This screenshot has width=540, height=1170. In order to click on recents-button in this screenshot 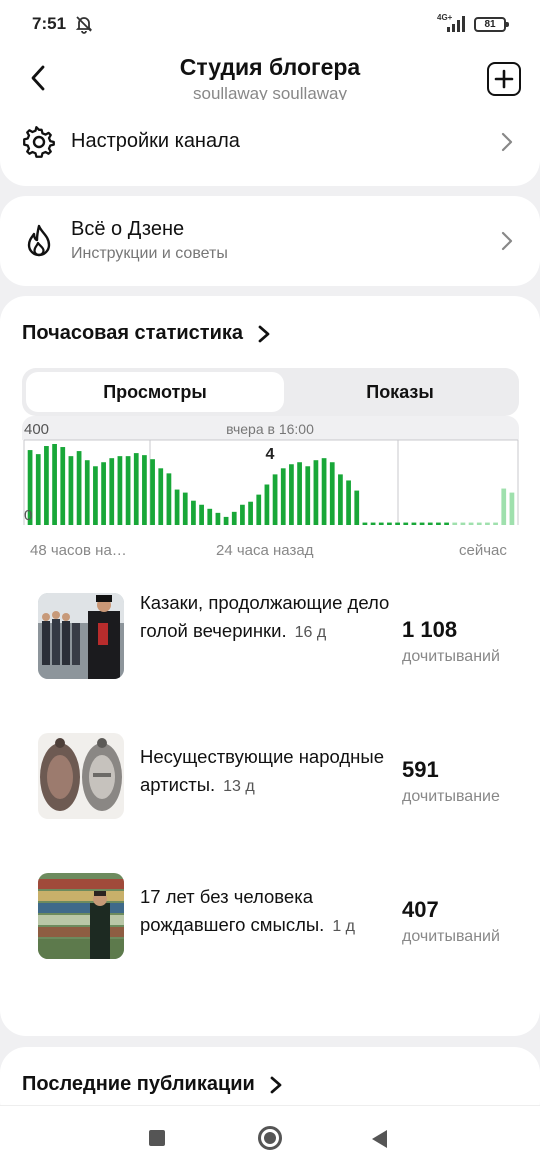, I will do `click(157, 1138)`.